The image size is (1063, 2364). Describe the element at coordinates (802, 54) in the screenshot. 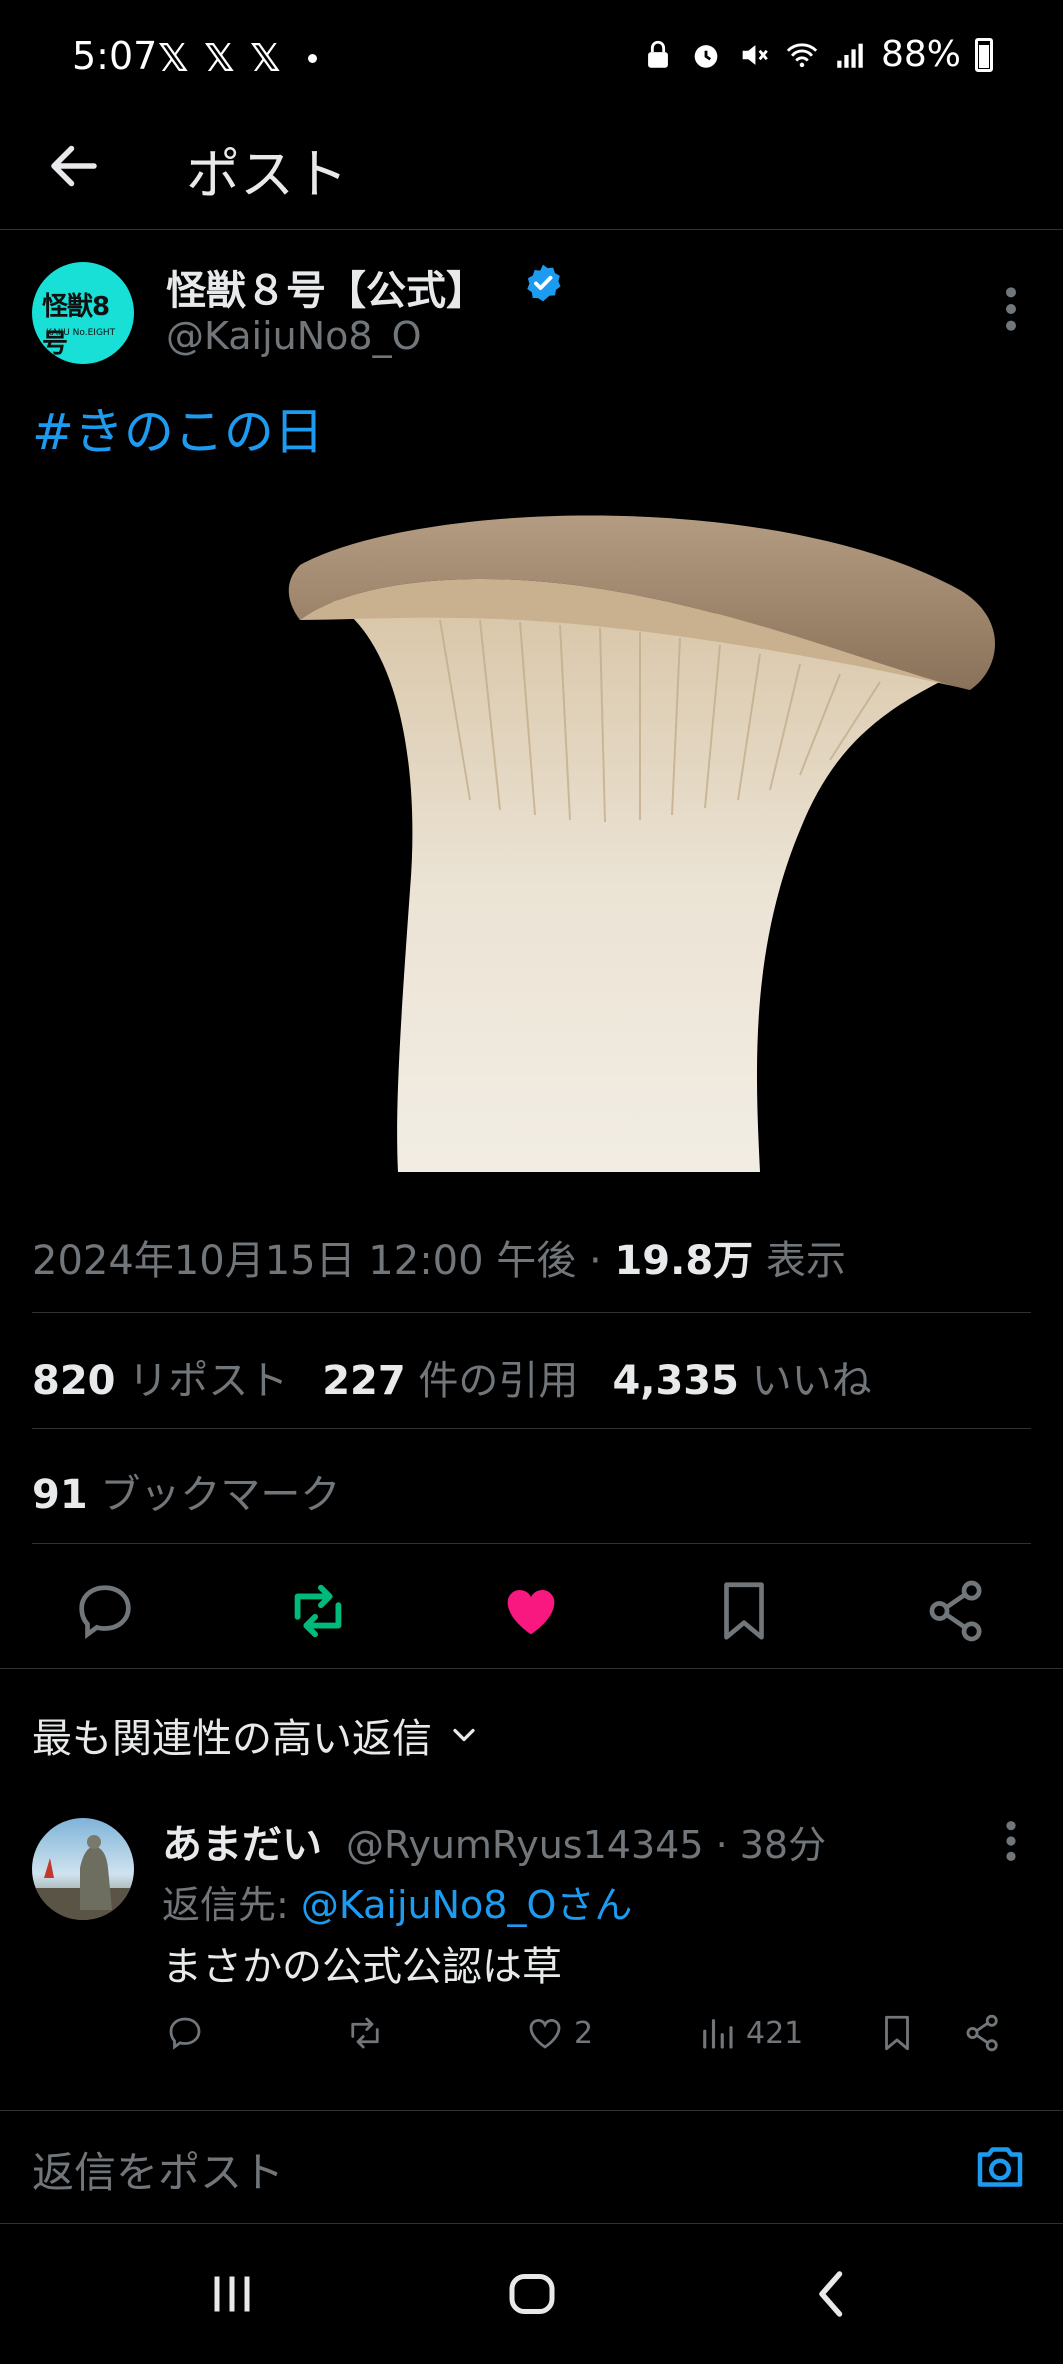

I see `wifi-icon` at that location.